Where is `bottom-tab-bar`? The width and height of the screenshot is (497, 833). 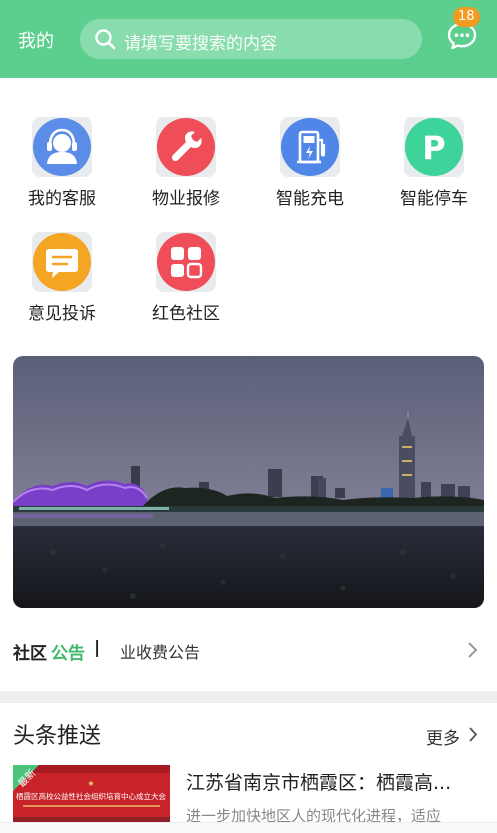
bottom-tab-bar is located at coordinates (248, 827).